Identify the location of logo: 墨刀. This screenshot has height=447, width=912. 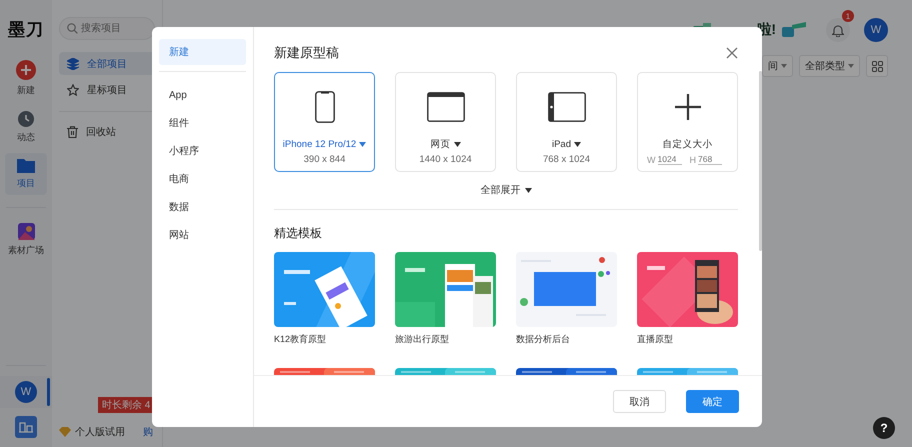
(26, 30).